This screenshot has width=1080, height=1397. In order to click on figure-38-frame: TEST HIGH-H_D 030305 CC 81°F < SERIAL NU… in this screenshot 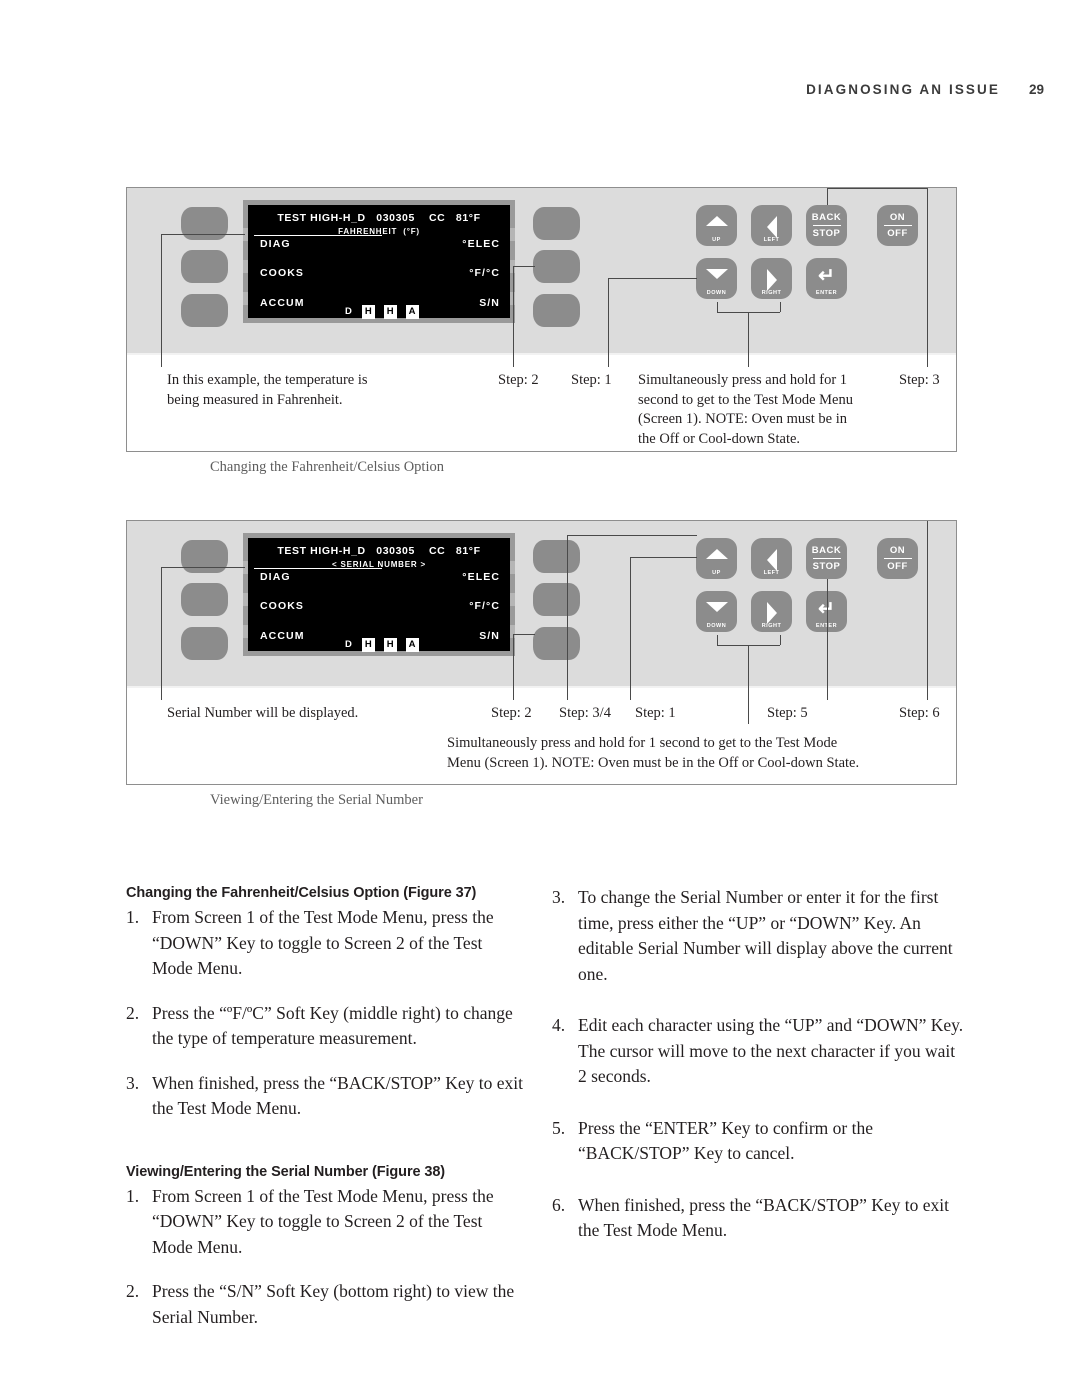, I will do `click(541, 652)`.